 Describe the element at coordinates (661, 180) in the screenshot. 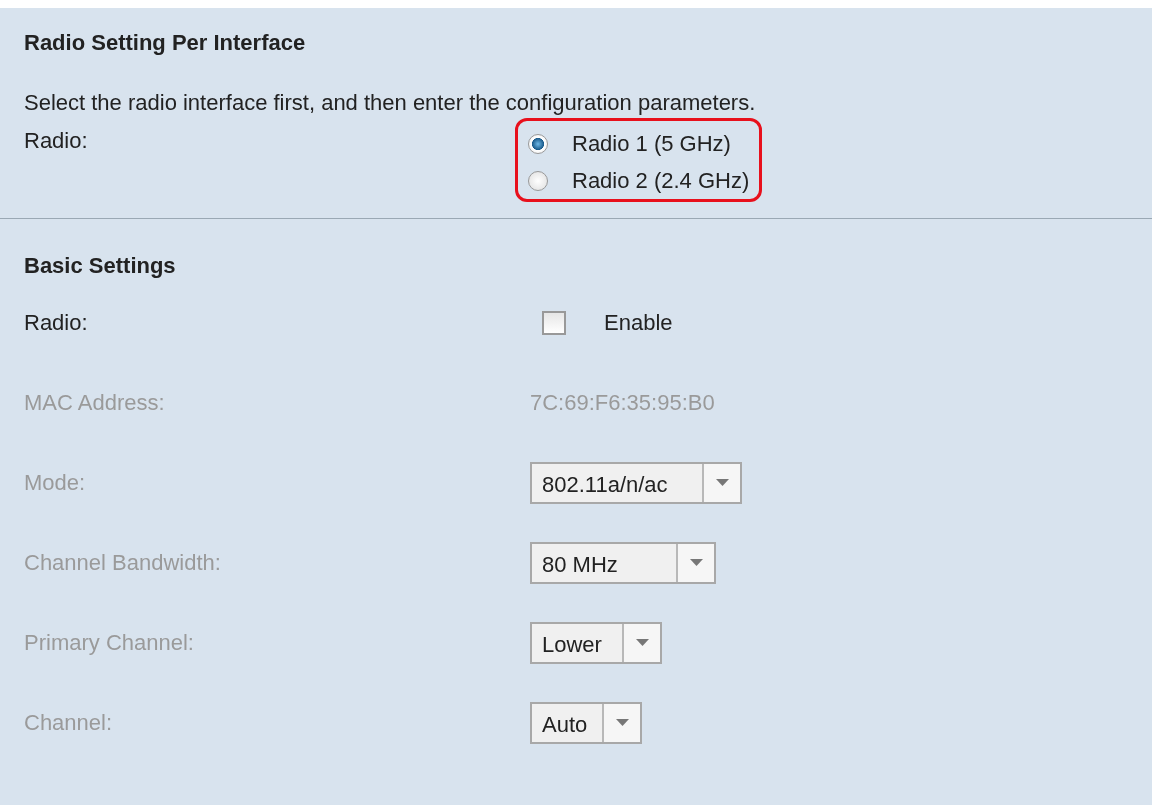

I see `radio-label: Radio 2 (2.4 GHz)` at that location.